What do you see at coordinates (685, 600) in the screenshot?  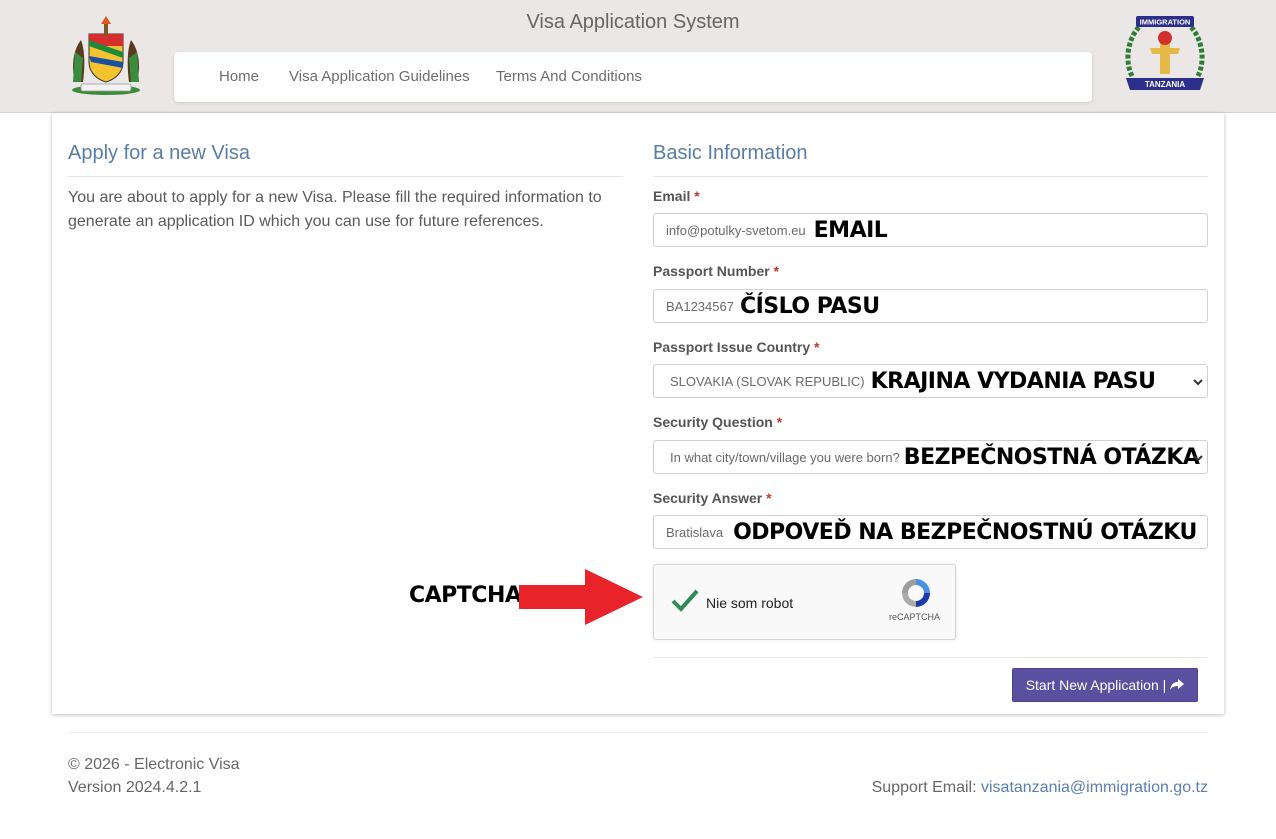 I see `checkmark-icon` at bounding box center [685, 600].